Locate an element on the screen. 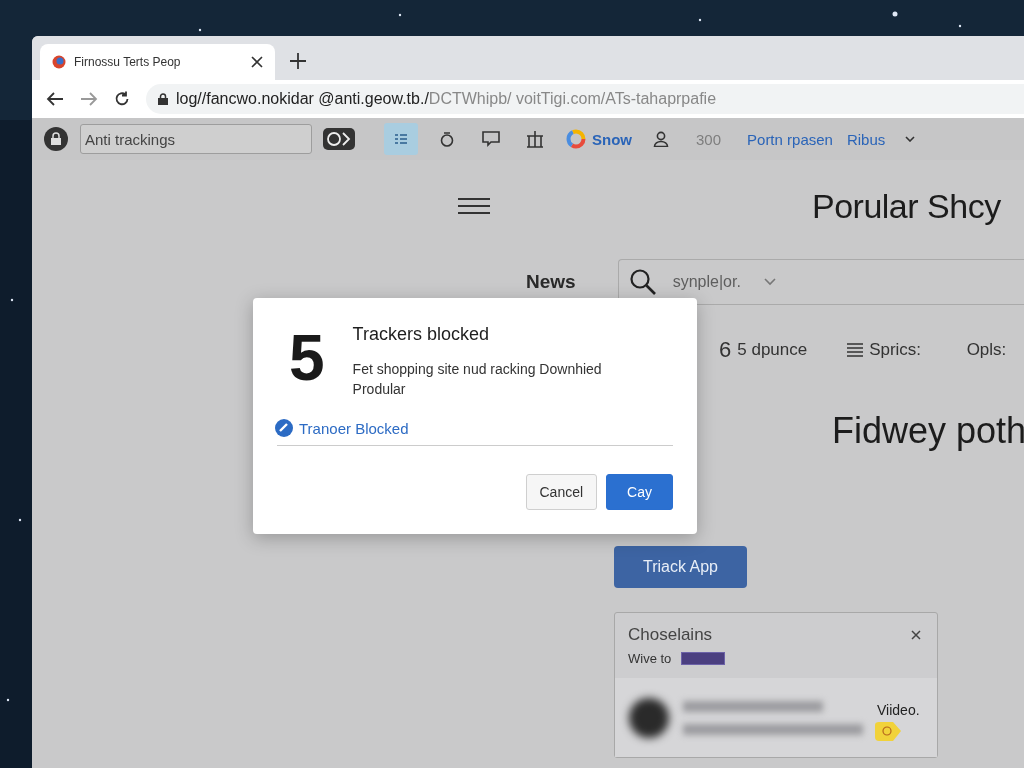  close-icon is located at coordinates (257, 62).